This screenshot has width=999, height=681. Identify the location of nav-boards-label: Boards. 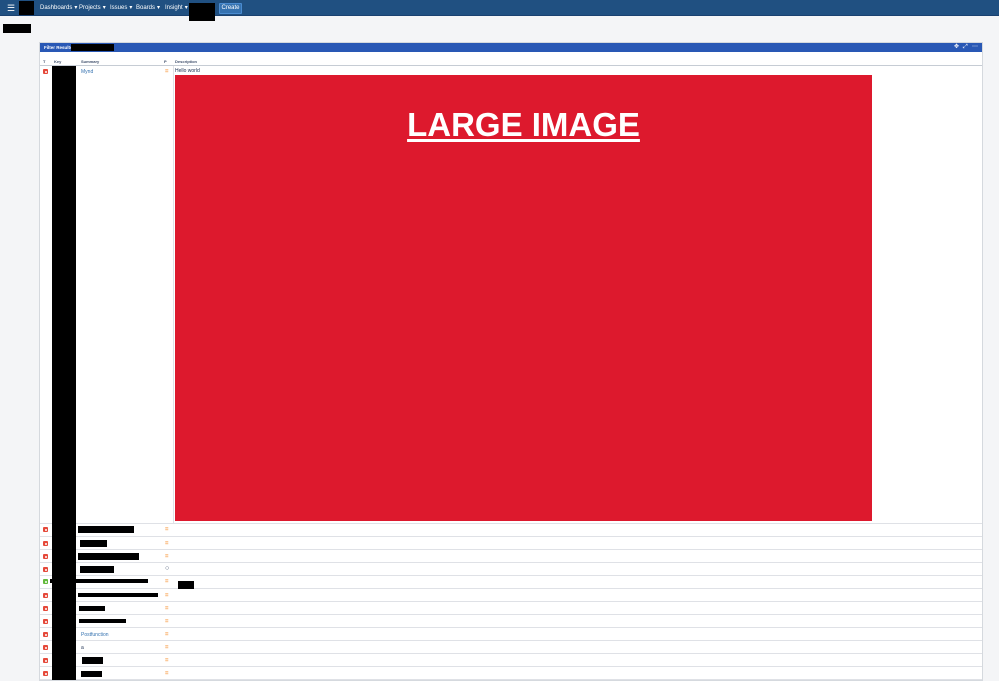
(146, 8).